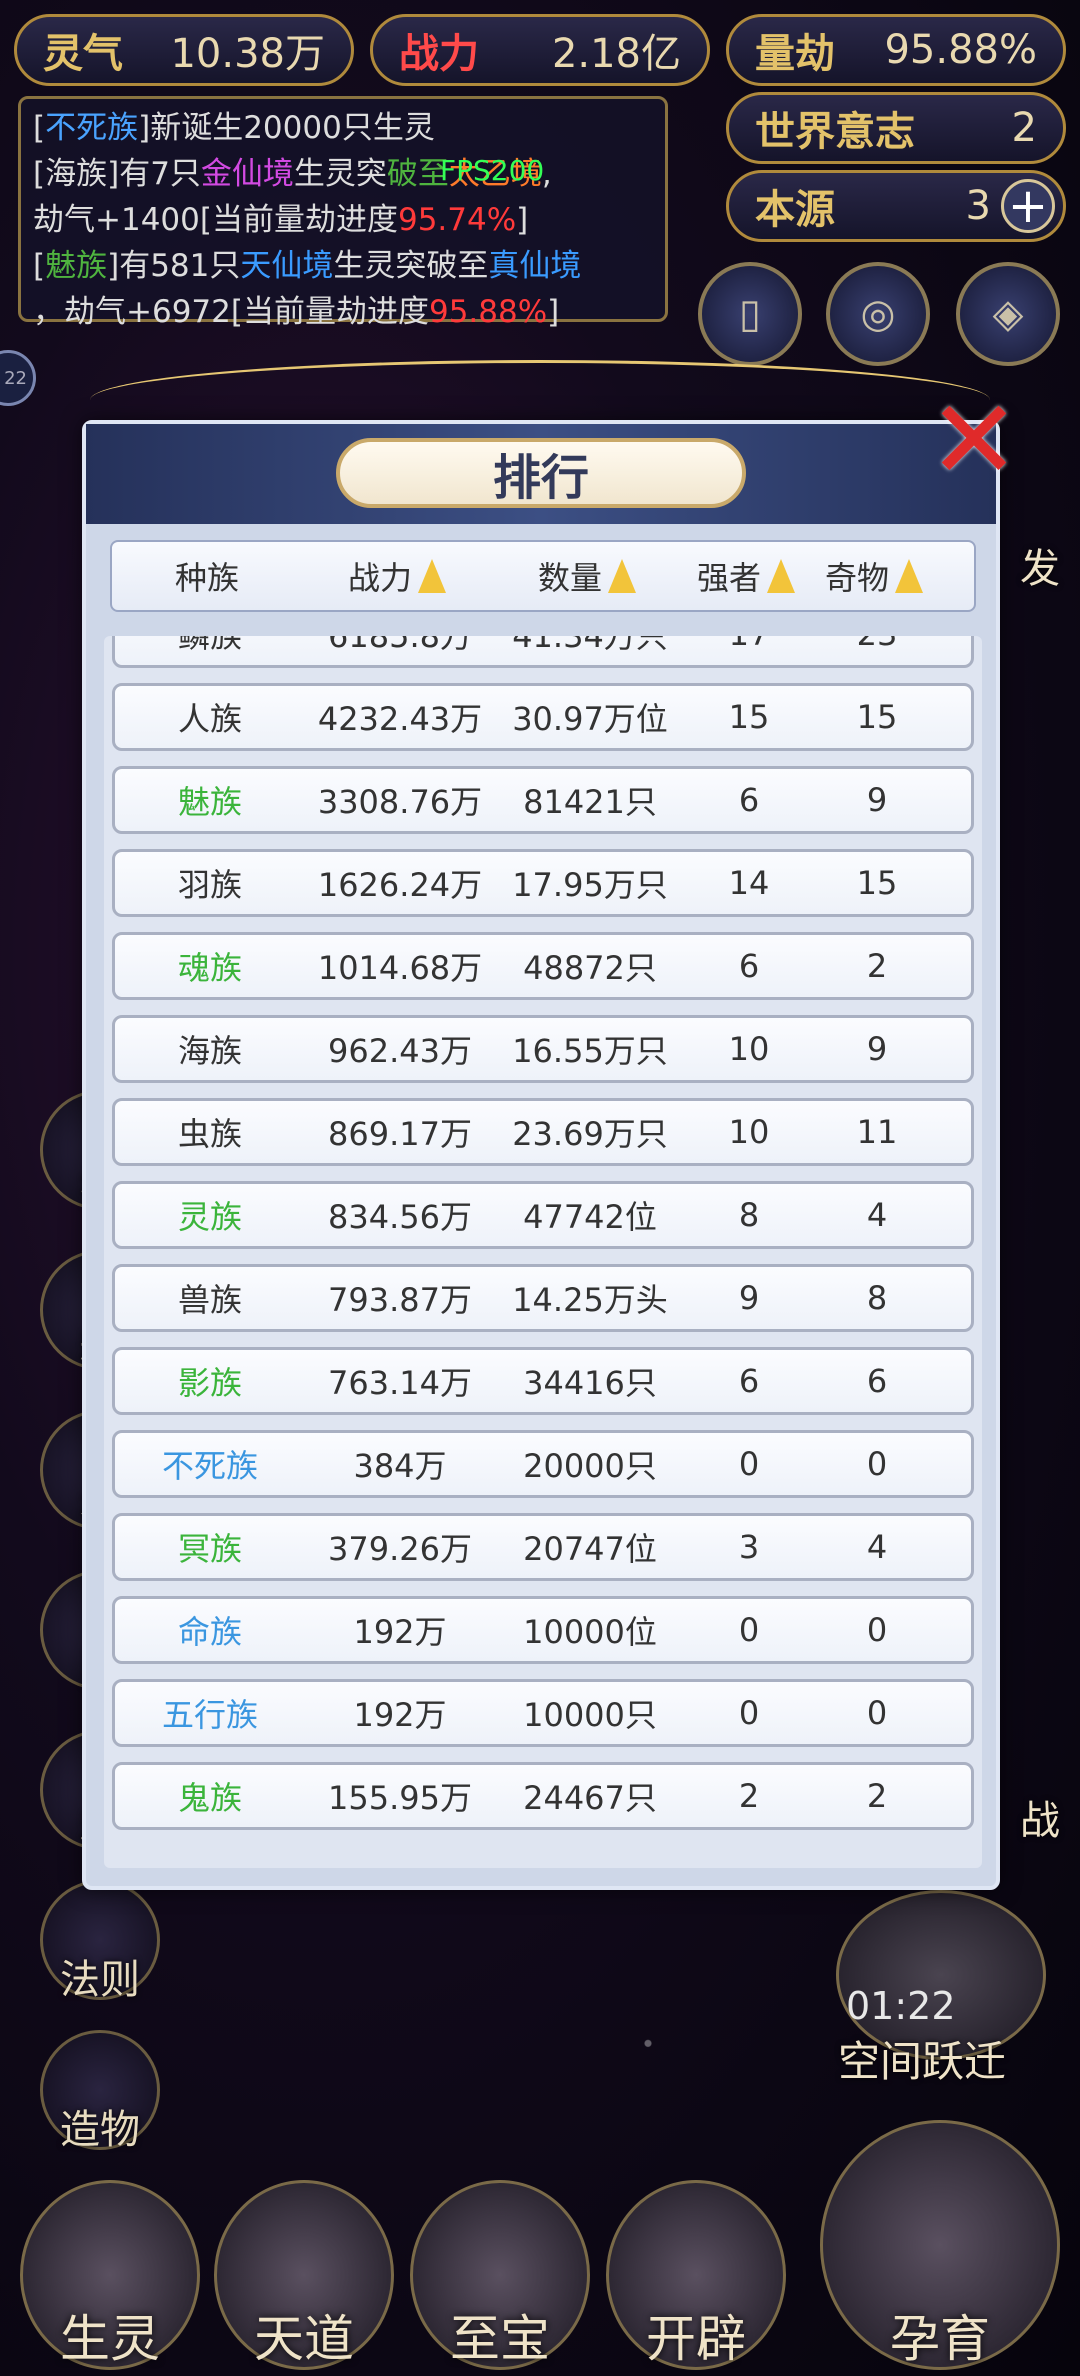  What do you see at coordinates (83, 53) in the screenshot?
I see `lingqi-label: 灵气` at bounding box center [83, 53].